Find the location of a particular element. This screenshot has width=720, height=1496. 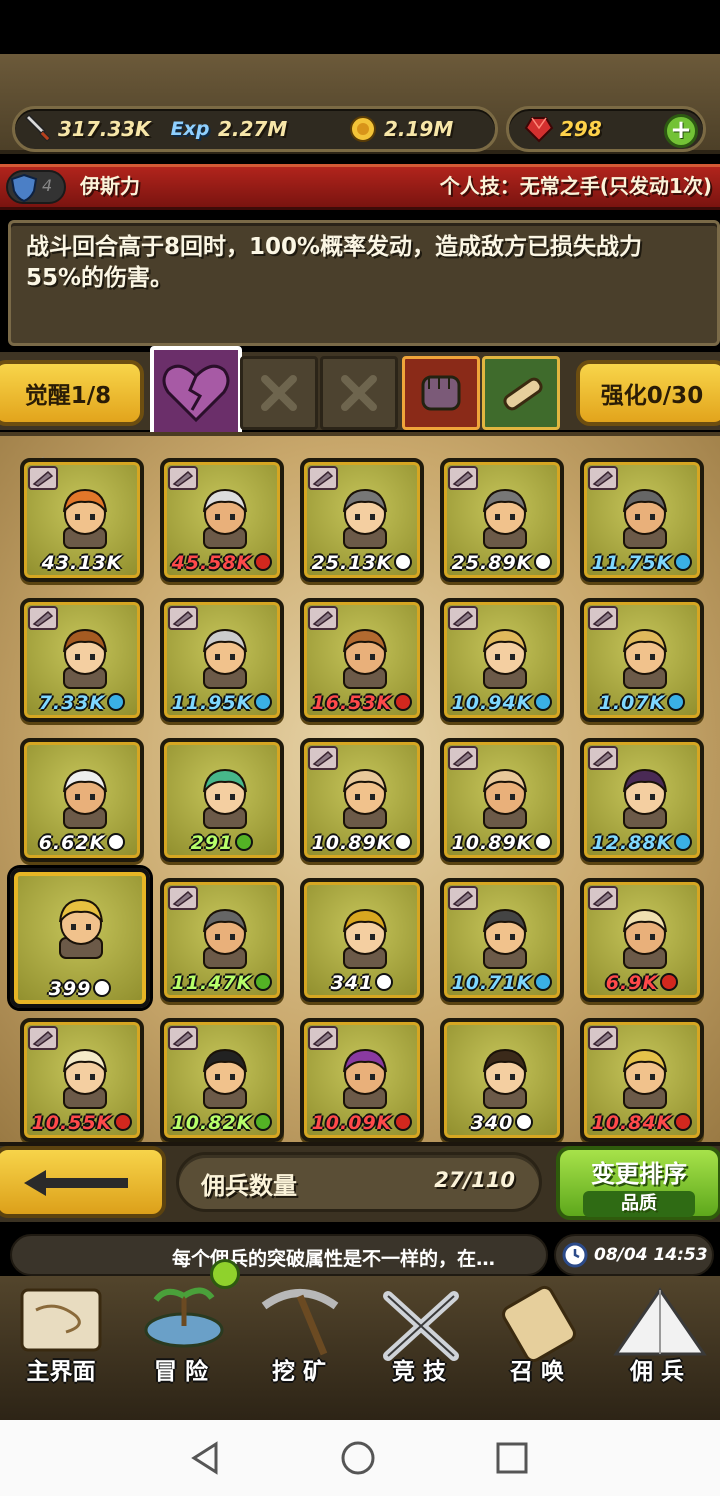

scroll-icon is located at coordinates (523, 394).